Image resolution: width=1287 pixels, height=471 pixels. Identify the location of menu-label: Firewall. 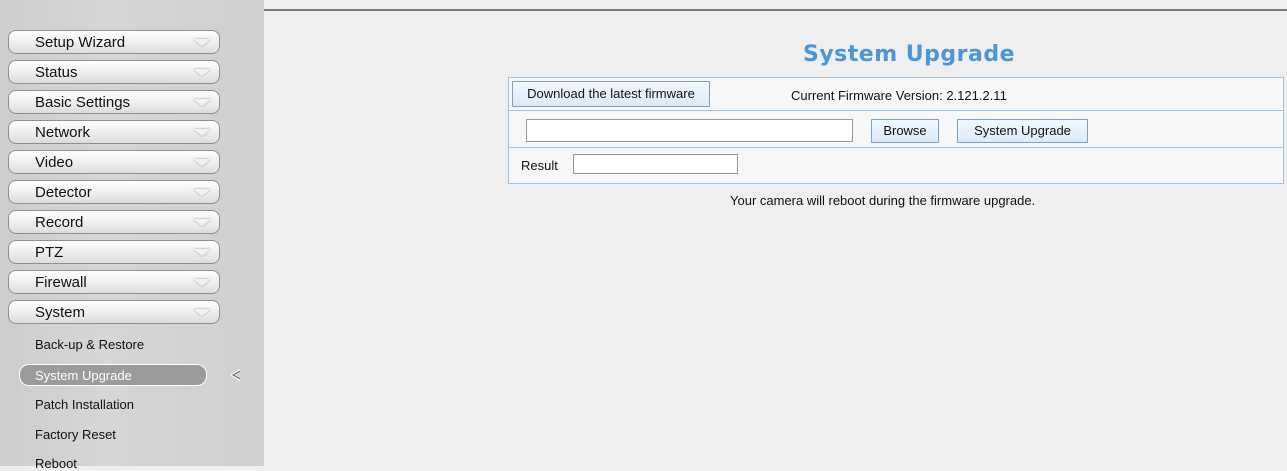
(61, 282).